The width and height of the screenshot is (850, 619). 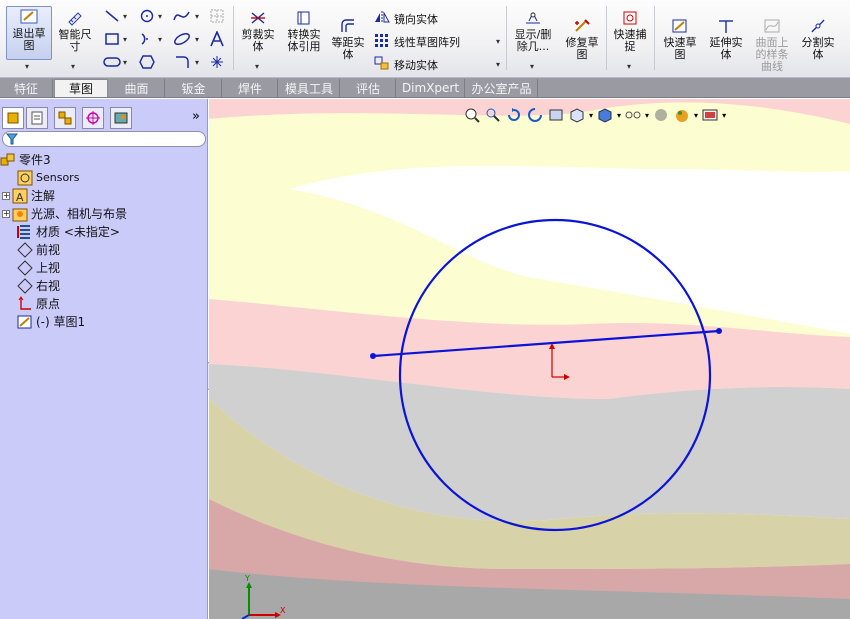 What do you see at coordinates (125, 62) in the screenshot?
I see `slot-dropdown: ▾` at bounding box center [125, 62].